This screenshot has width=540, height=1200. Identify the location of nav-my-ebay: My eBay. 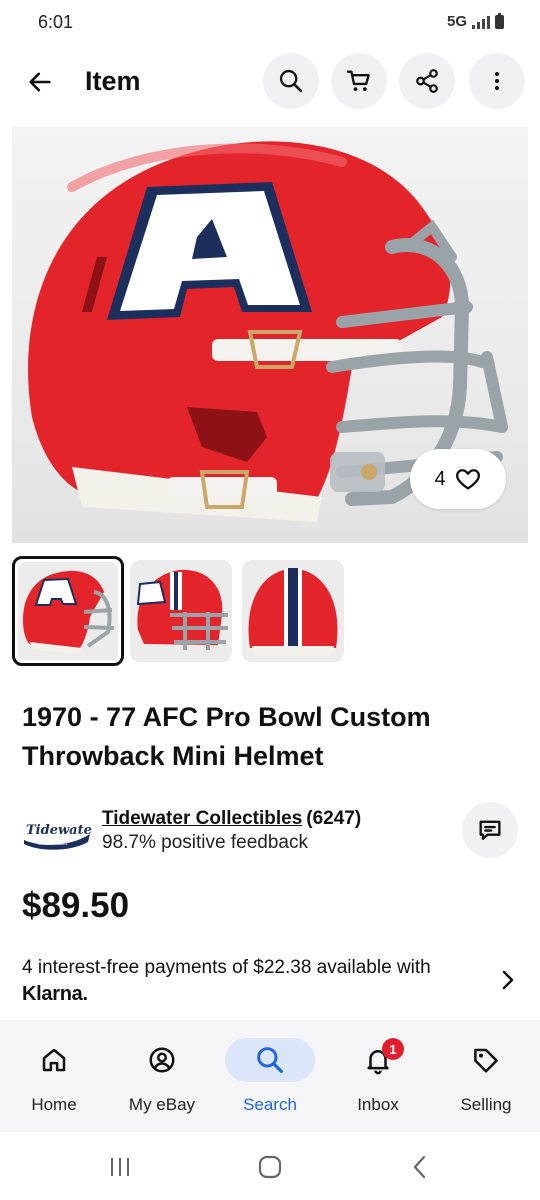
(162, 1076).